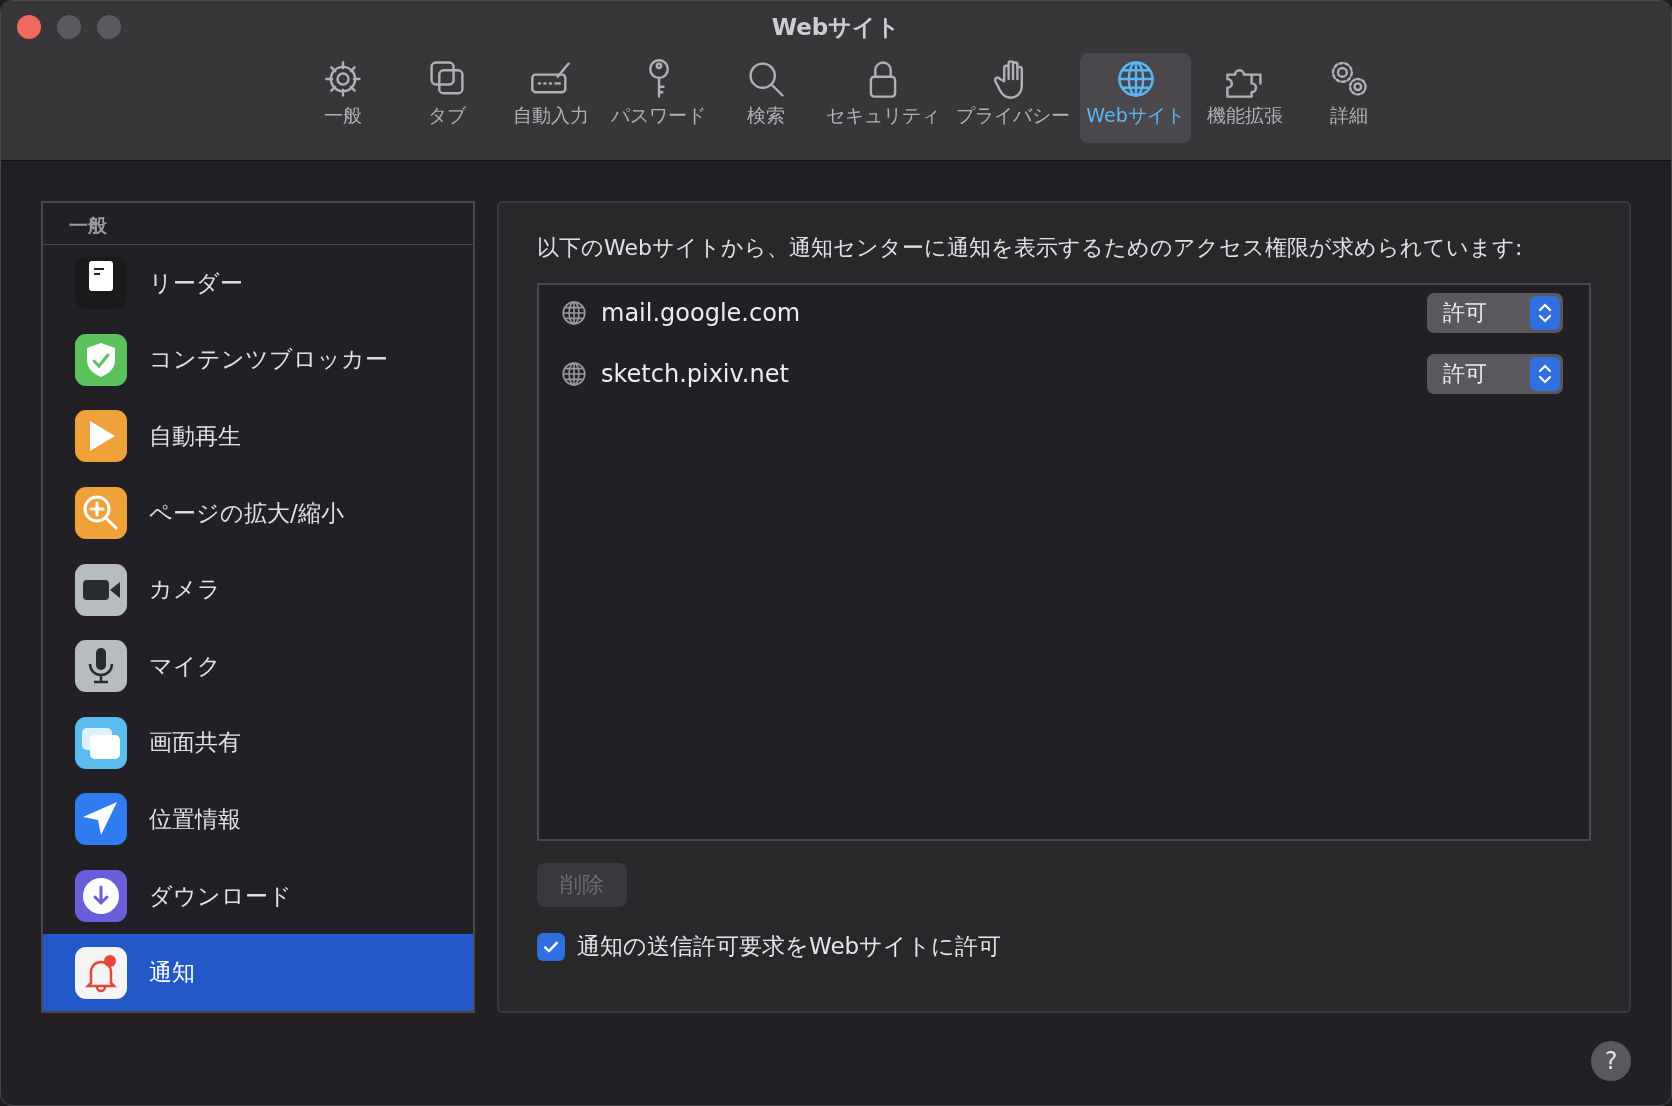  What do you see at coordinates (258, 436) in the screenshot?
I see `sidebar-item: 自動再生` at bounding box center [258, 436].